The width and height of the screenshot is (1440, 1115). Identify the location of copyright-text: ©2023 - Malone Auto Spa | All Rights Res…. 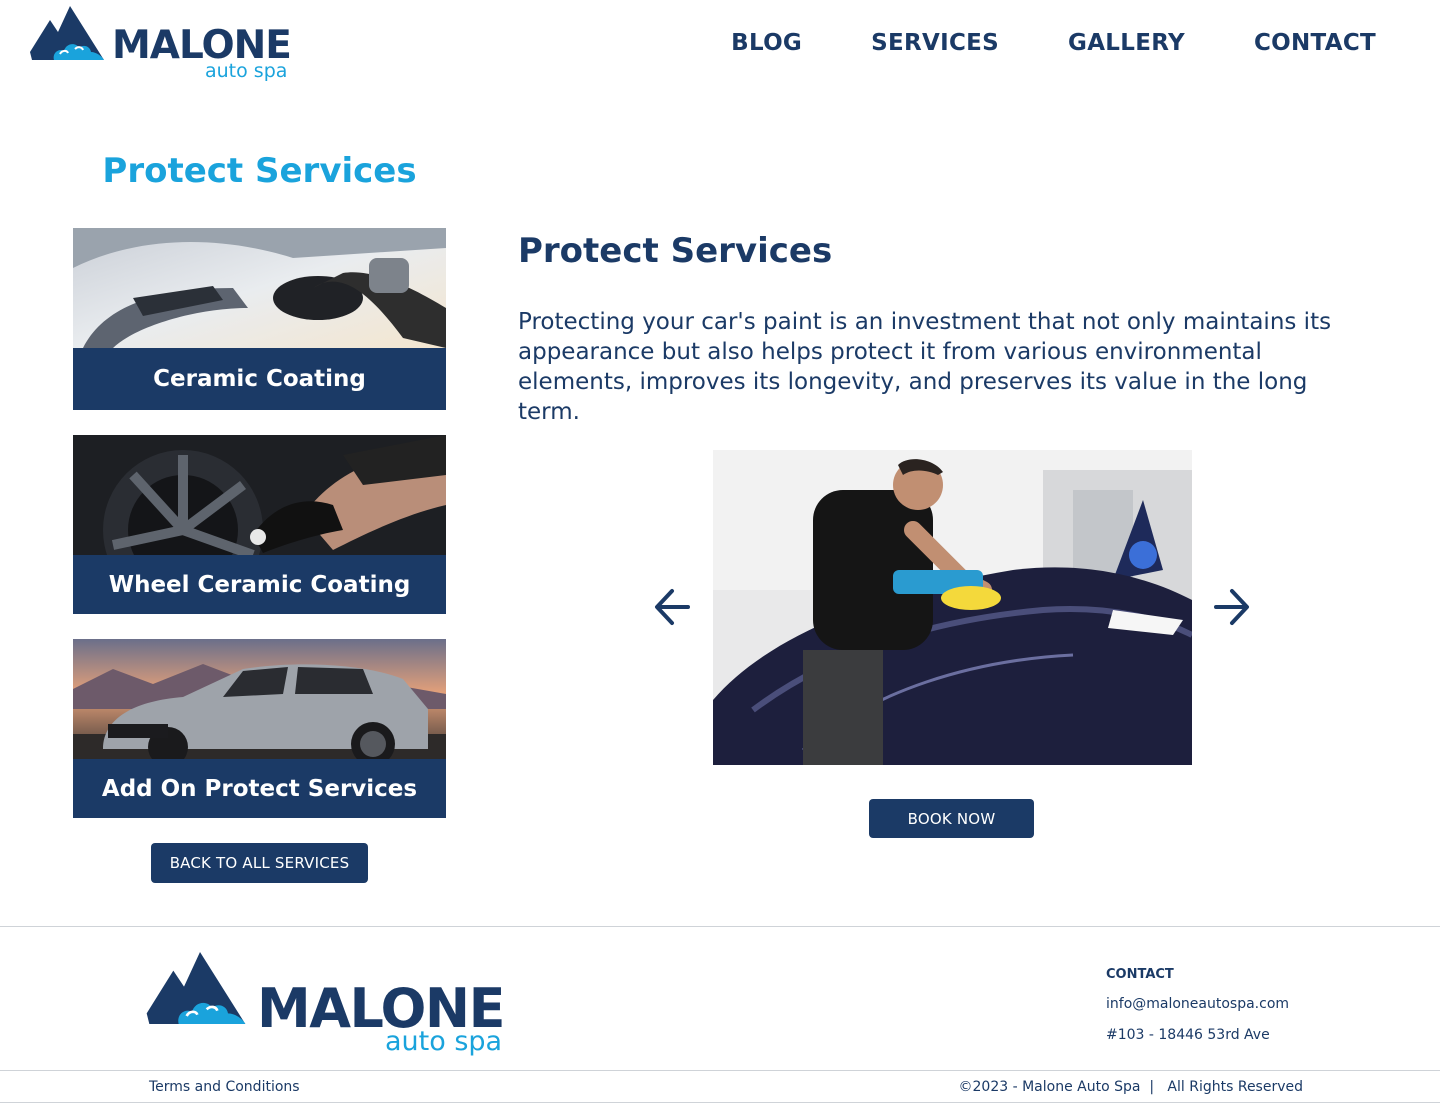
(1130, 1087).